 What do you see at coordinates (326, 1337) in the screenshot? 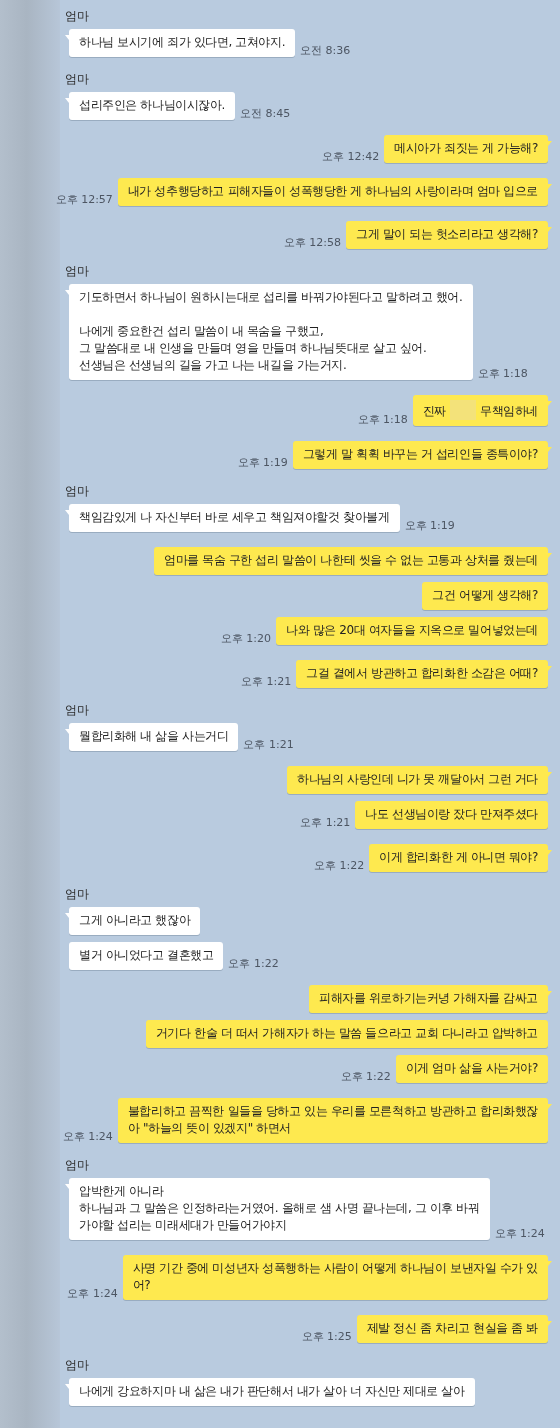
I see `message-time: 오후 1:25` at bounding box center [326, 1337].